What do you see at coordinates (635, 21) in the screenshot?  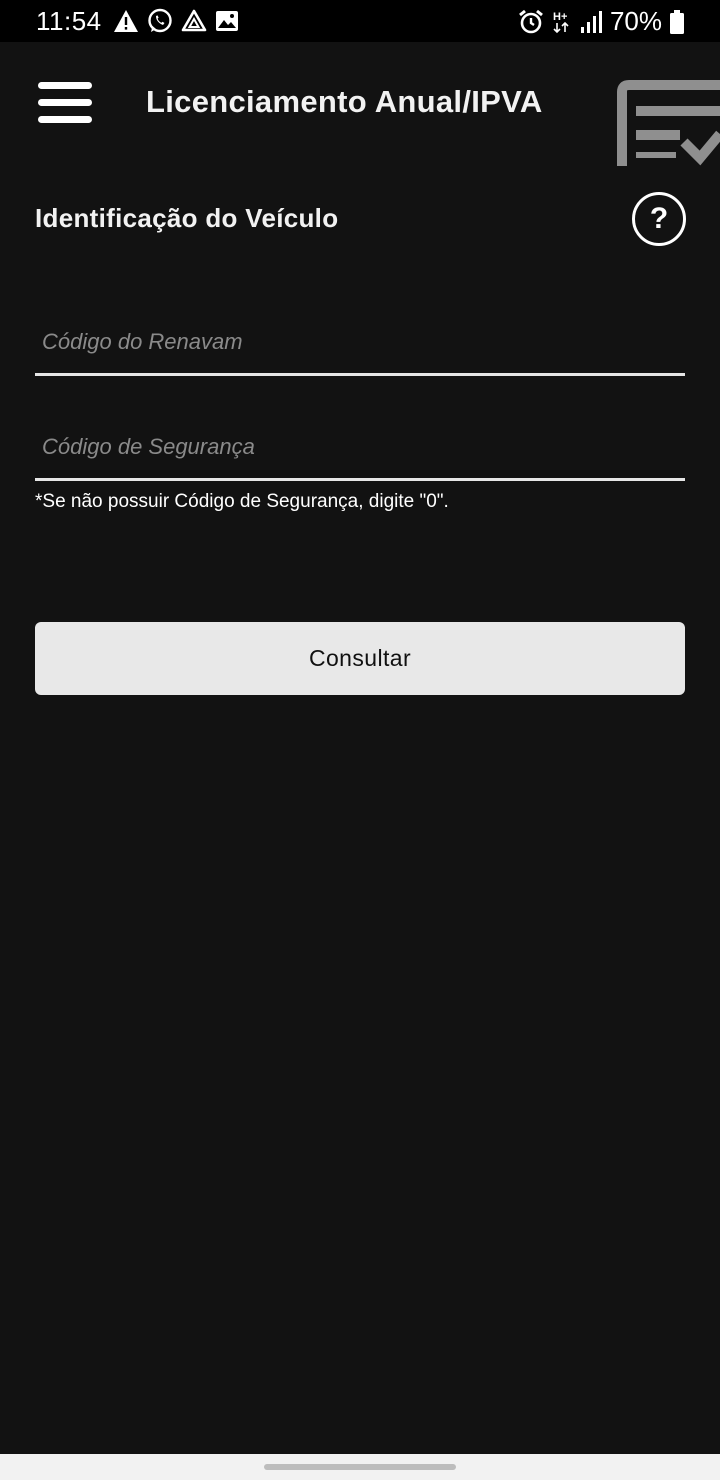 I see `battery-percent: 70%` at bounding box center [635, 21].